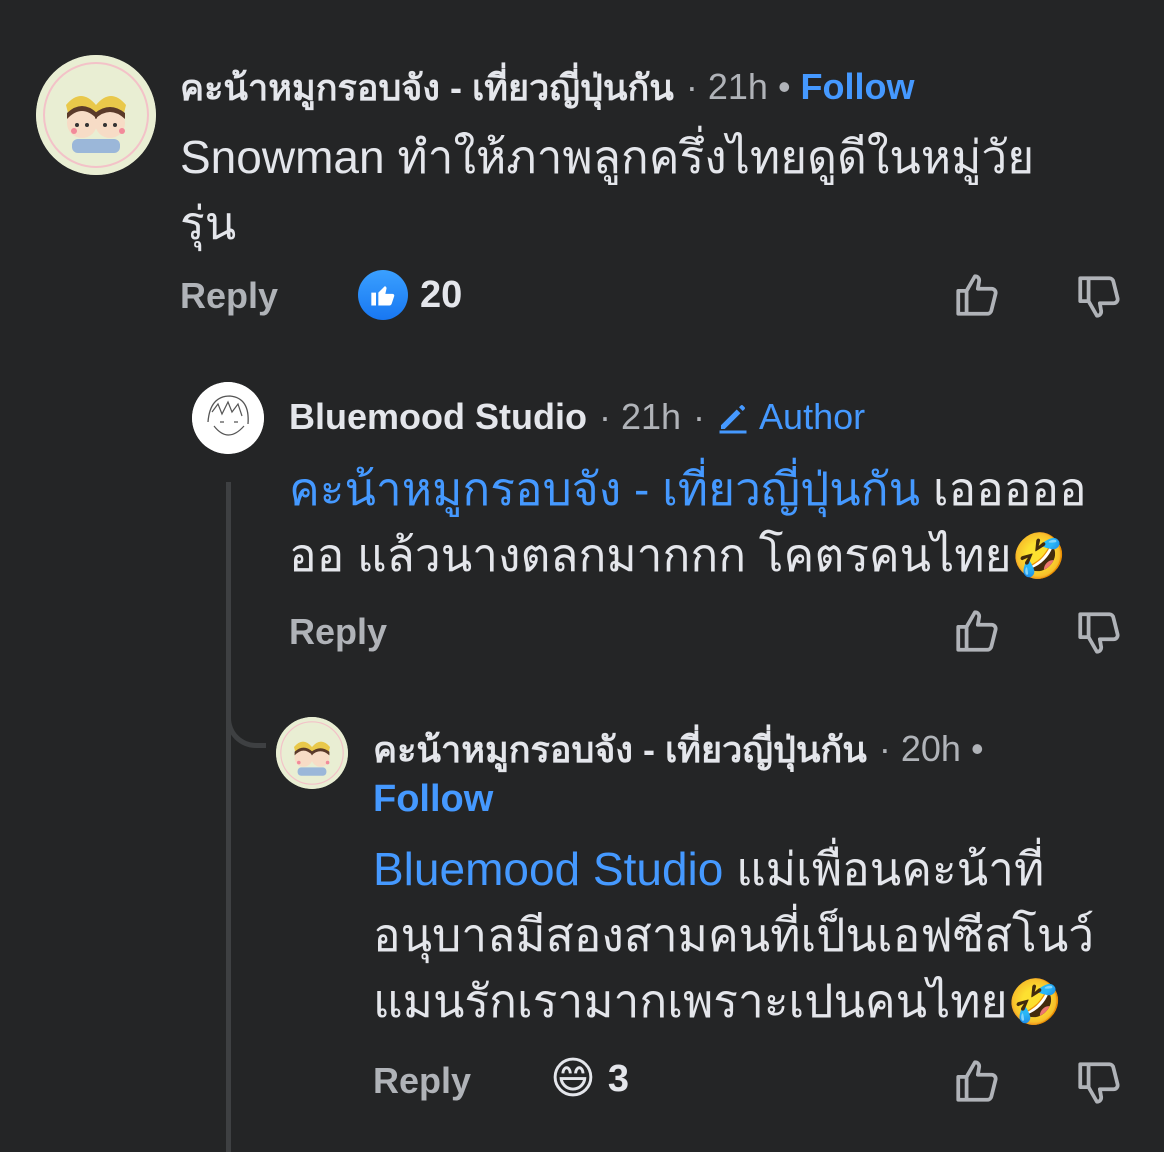 The height and width of the screenshot is (1152, 1164). I want to click on thread-line-vertical, so click(228, 817).